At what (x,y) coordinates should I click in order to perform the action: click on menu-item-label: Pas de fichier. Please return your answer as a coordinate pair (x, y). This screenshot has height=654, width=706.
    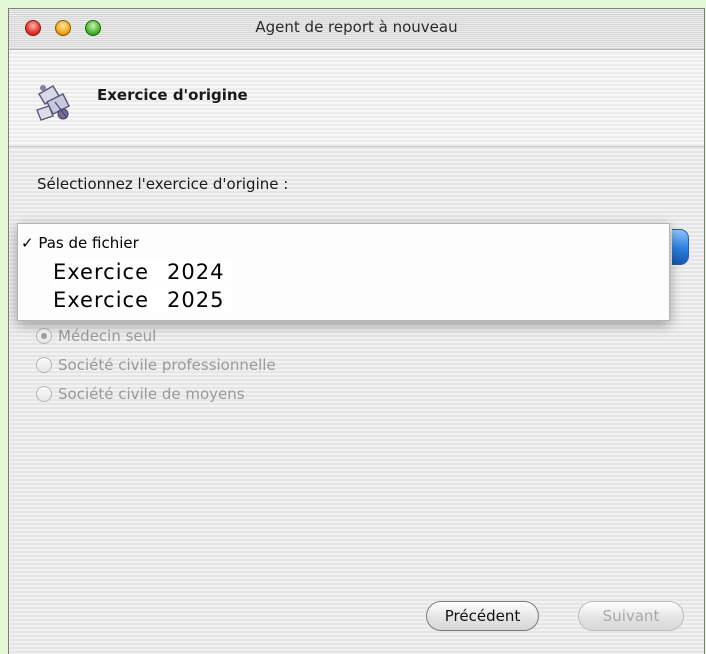
    Looking at the image, I should click on (88, 243).